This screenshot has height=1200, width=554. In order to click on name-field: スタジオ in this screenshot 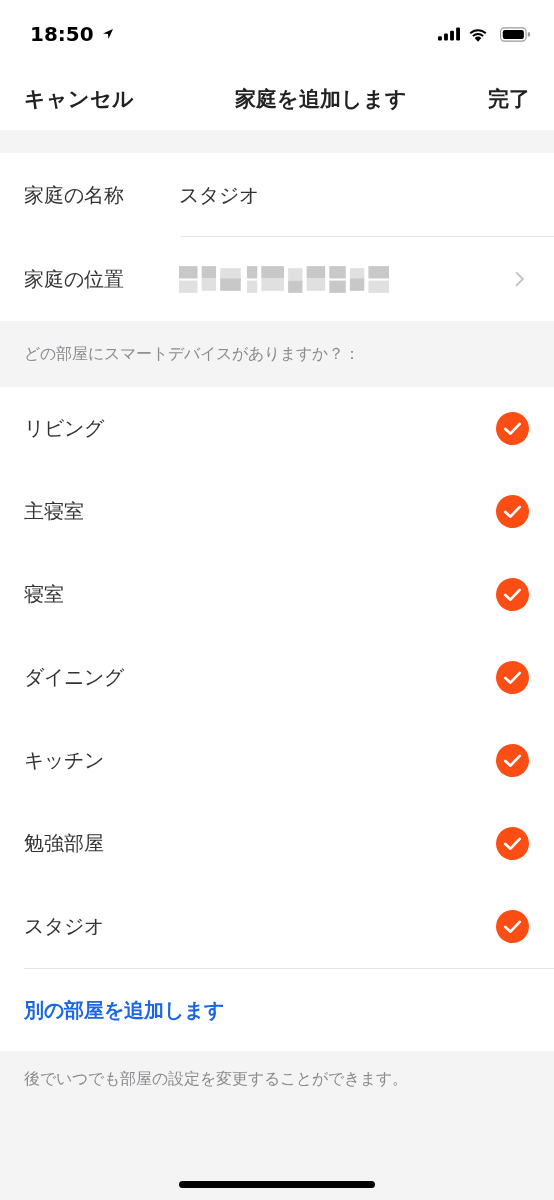, I will do `click(219, 195)`.